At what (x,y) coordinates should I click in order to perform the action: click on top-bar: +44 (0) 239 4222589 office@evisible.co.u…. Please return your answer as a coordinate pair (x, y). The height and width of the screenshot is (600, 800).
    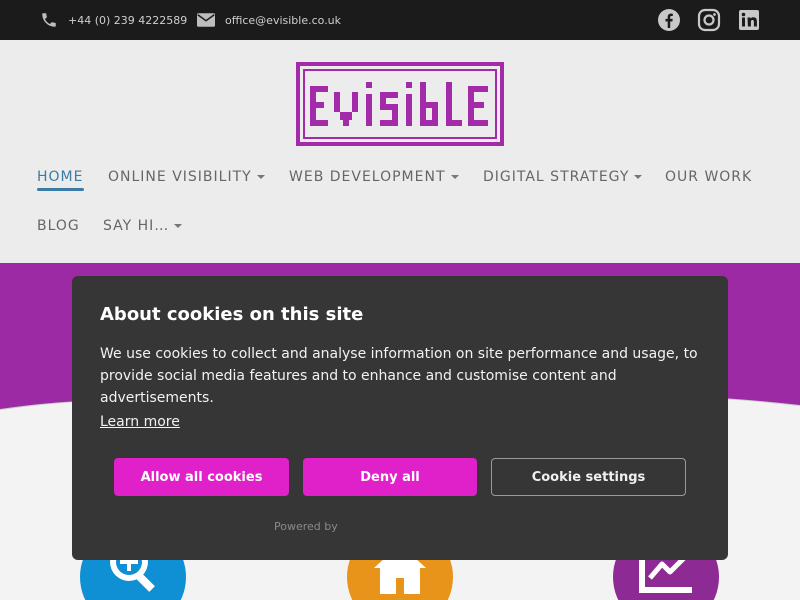
    Looking at the image, I should click on (400, 20).